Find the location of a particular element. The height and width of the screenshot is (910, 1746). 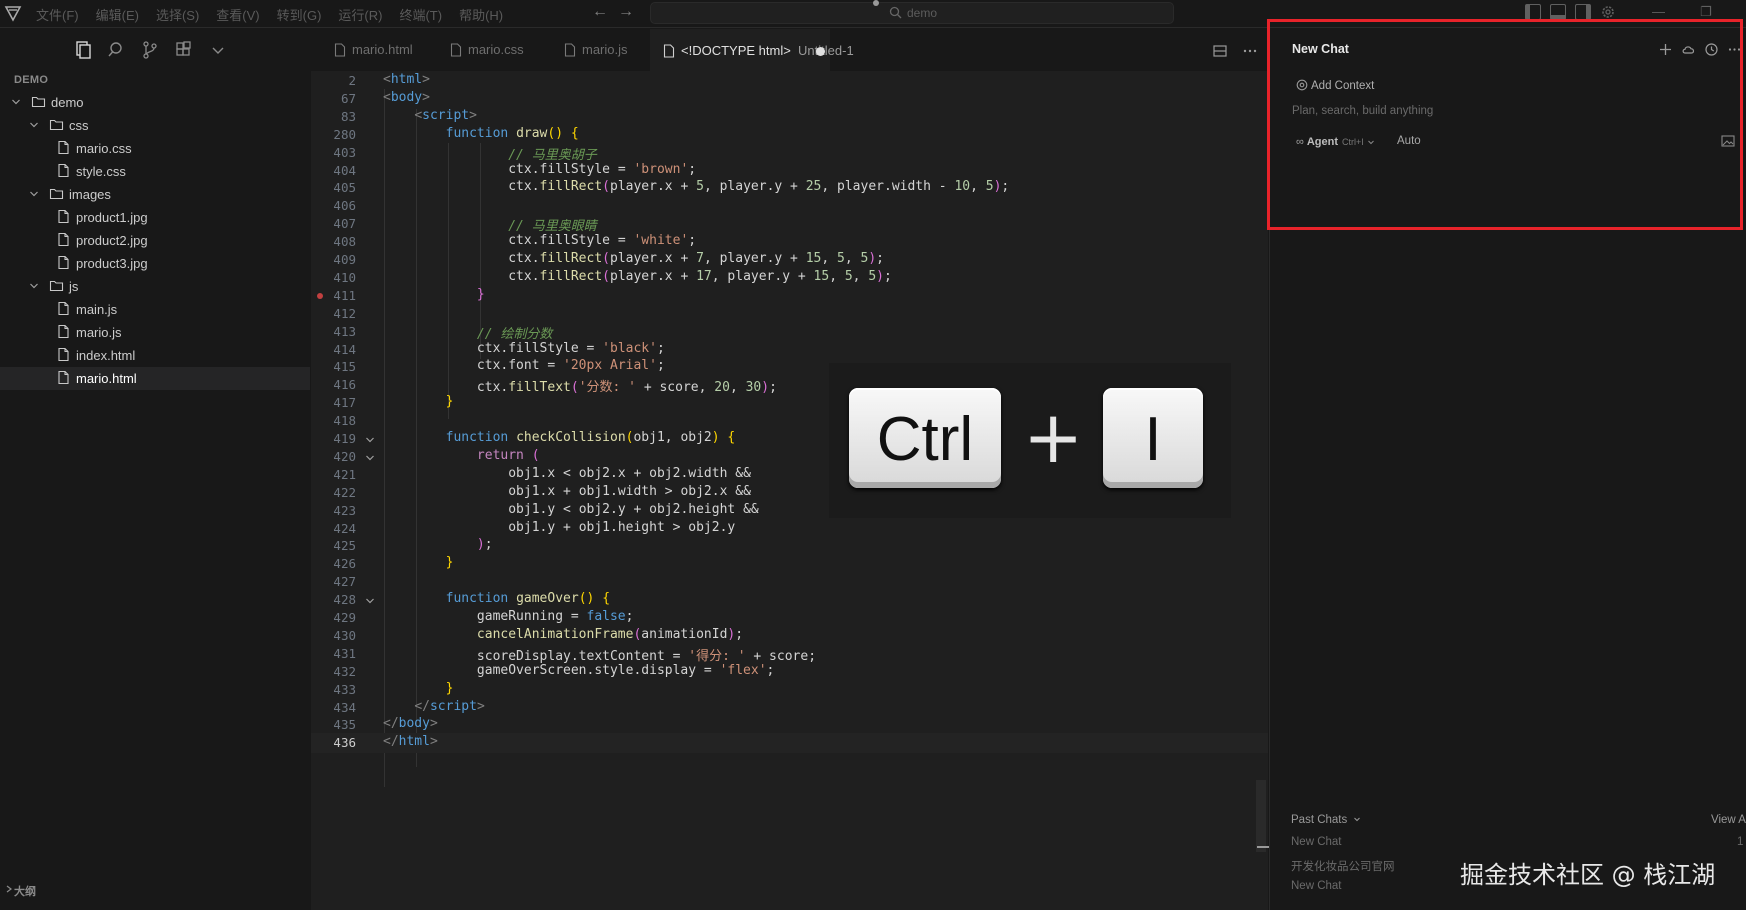

code-text: function draw() { is located at coordinates (512, 133).